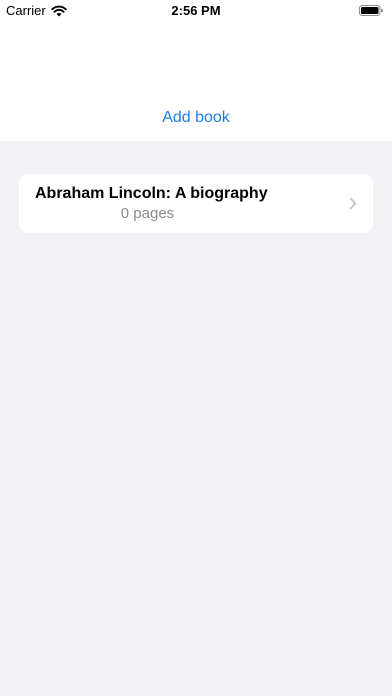 The height and width of the screenshot is (696, 392). What do you see at coordinates (371, 10) in the screenshot?
I see `battery-icon` at bounding box center [371, 10].